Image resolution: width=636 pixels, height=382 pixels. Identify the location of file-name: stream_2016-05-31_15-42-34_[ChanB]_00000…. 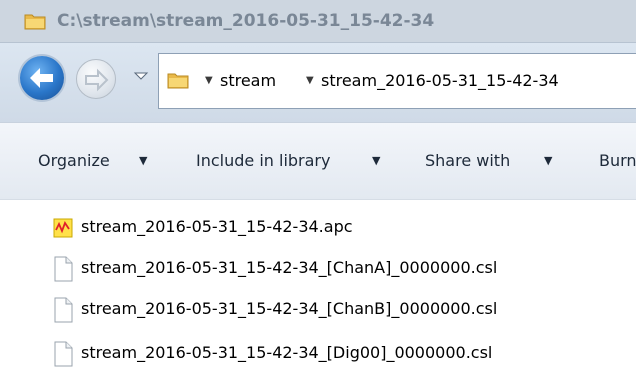
(289, 308).